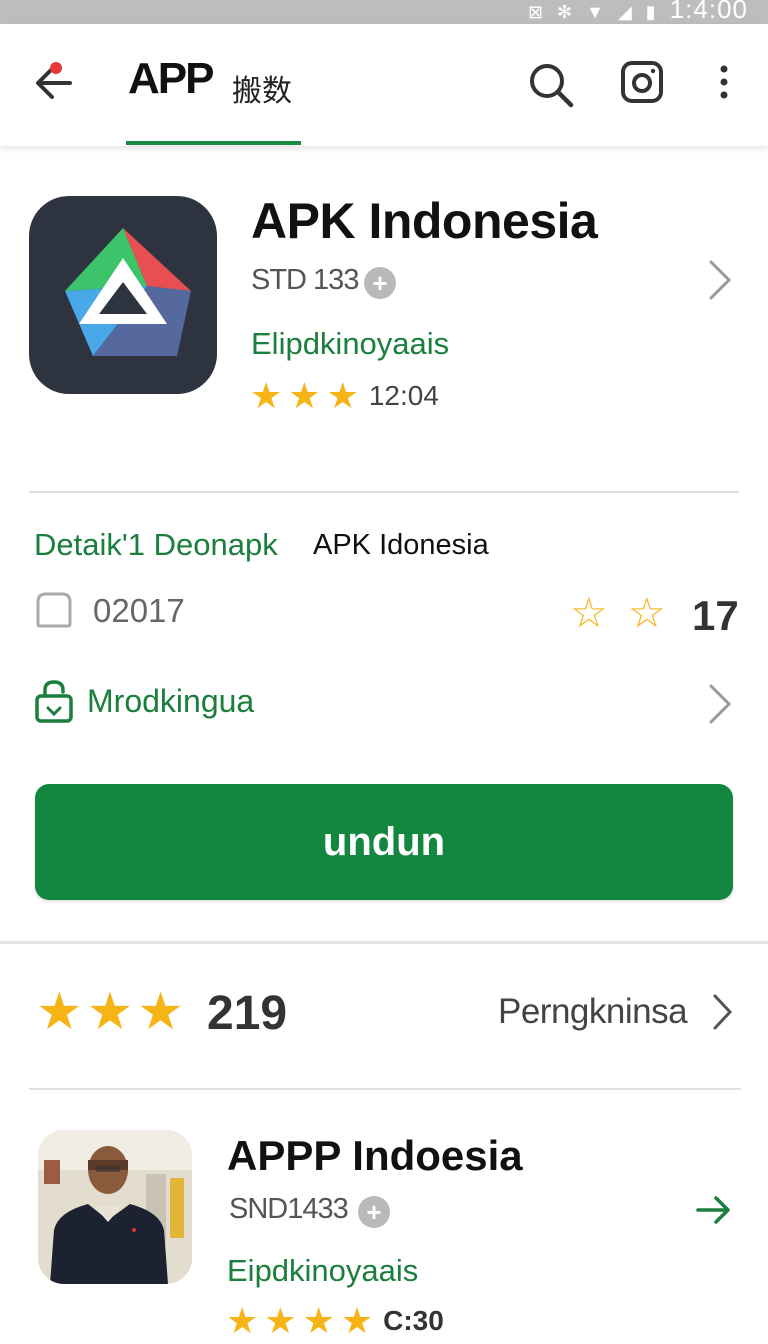 Image resolution: width=768 pixels, height=1344 pixels. I want to click on instagram-icon, so click(642, 82).